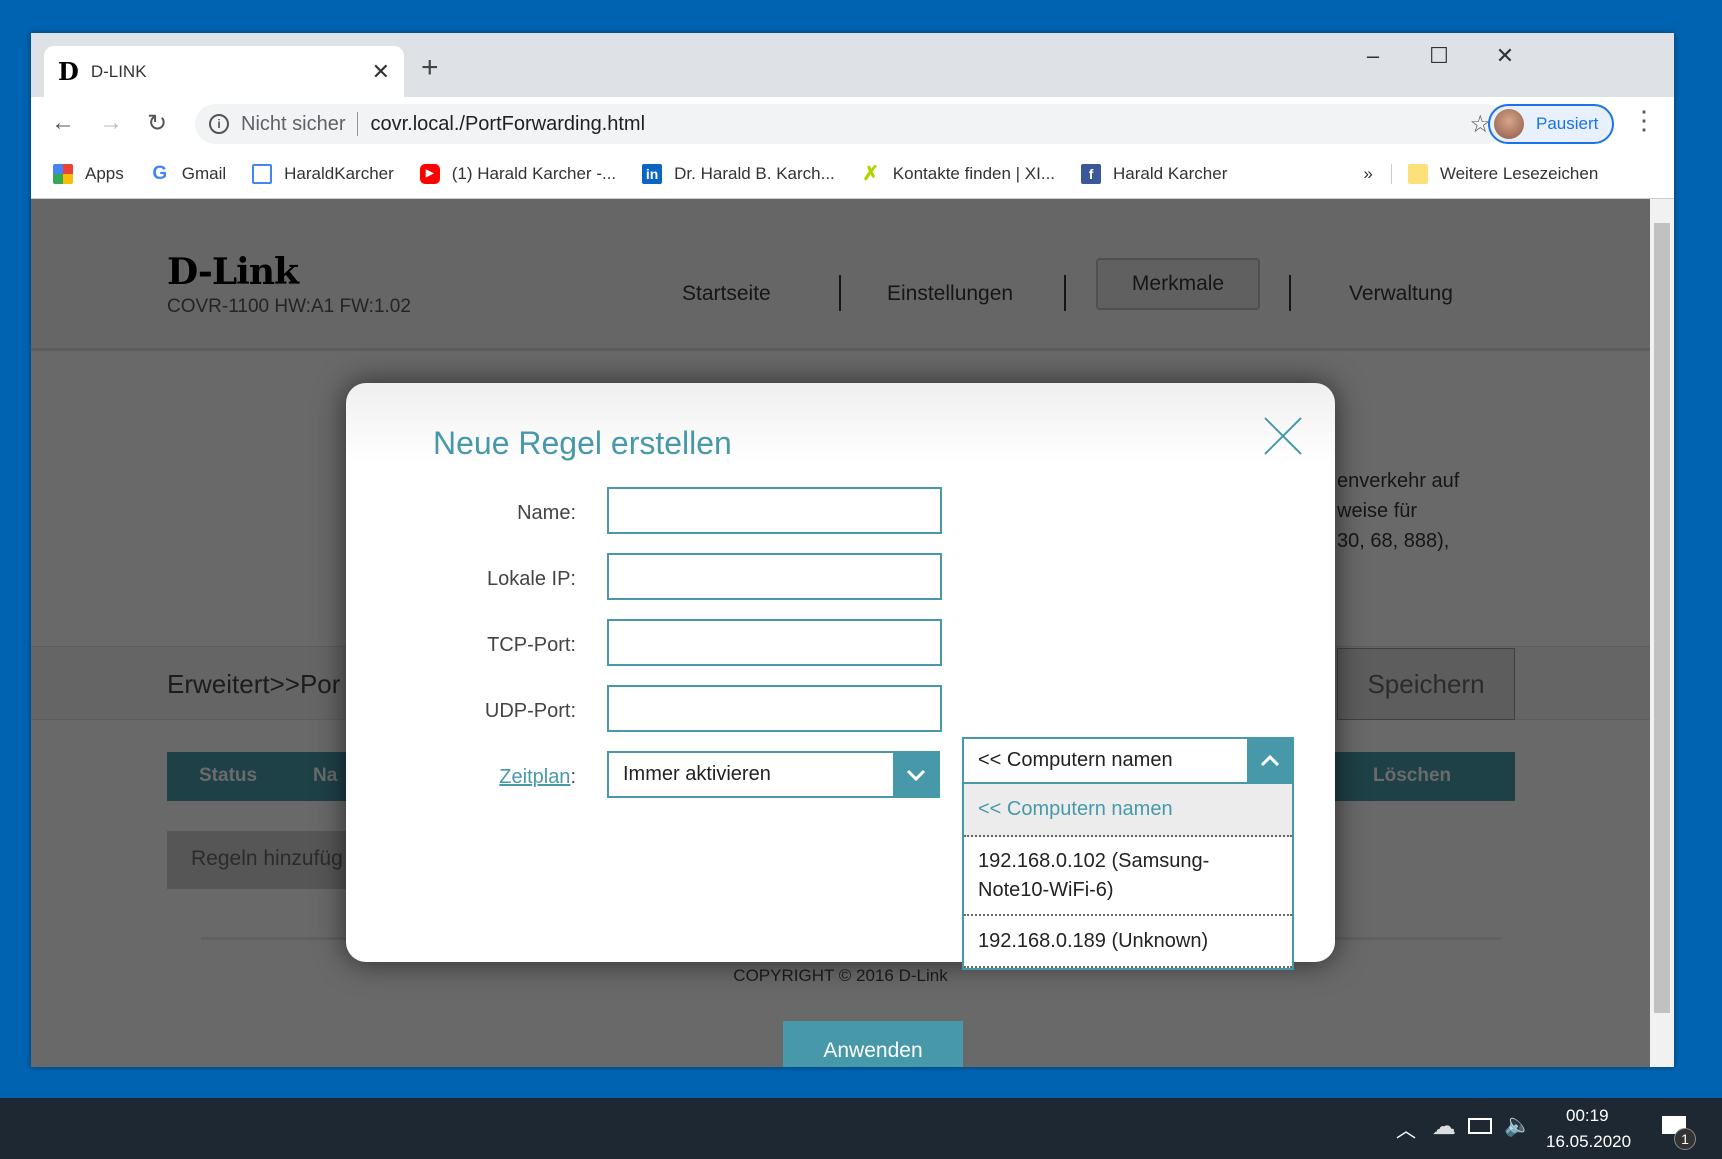 Image resolution: width=1722 pixels, height=1159 pixels. Describe the element at coordinates (262, 173) in the screenshot. I see `site-icon` at that location.